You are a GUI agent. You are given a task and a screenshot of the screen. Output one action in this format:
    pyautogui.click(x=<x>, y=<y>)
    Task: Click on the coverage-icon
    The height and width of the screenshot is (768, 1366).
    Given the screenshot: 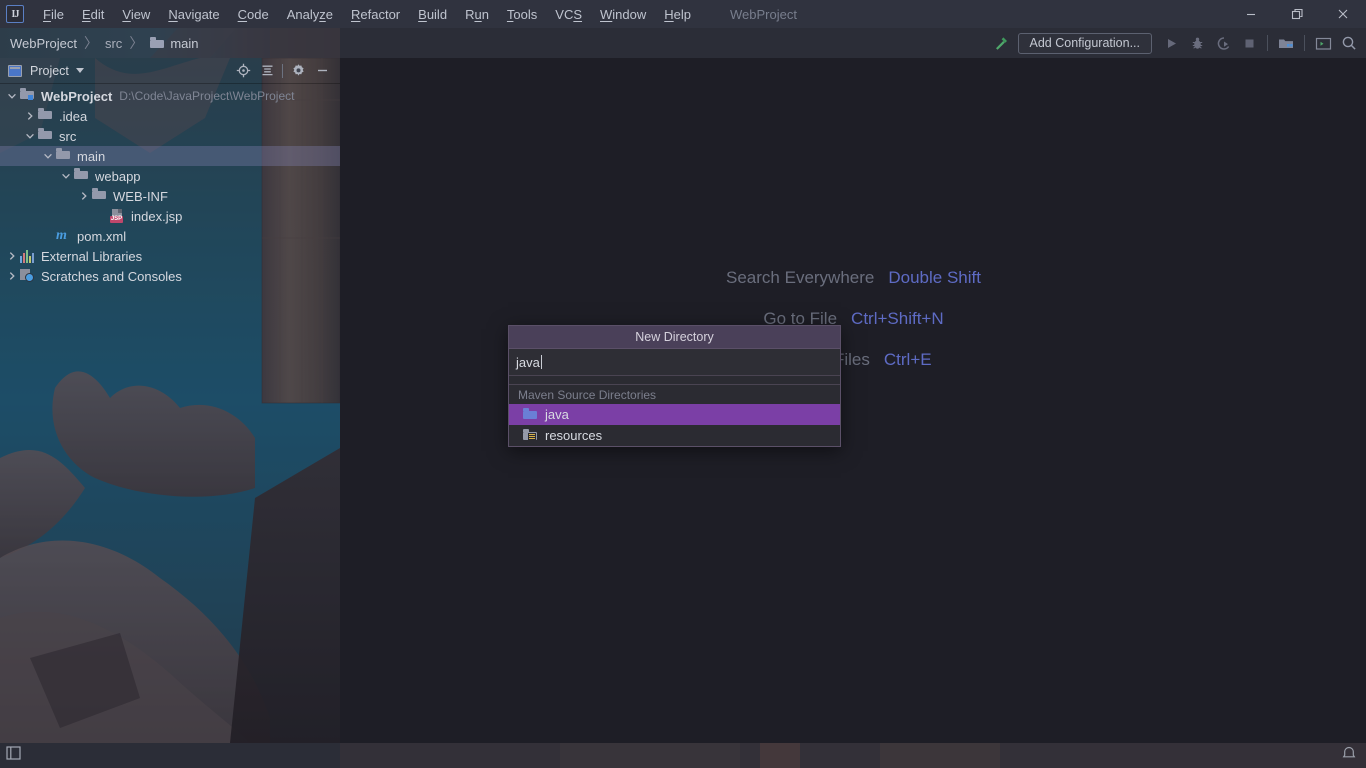 What is the action you would take?
    pyautogui.click(x=1223, y=43)
    